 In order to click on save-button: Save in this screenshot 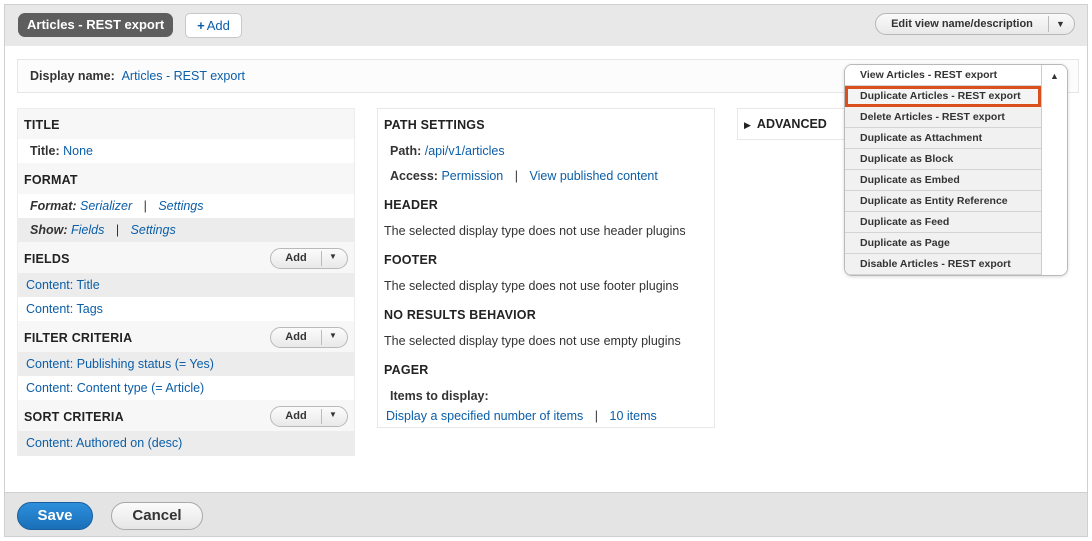, I will do `click(55, 516)`.